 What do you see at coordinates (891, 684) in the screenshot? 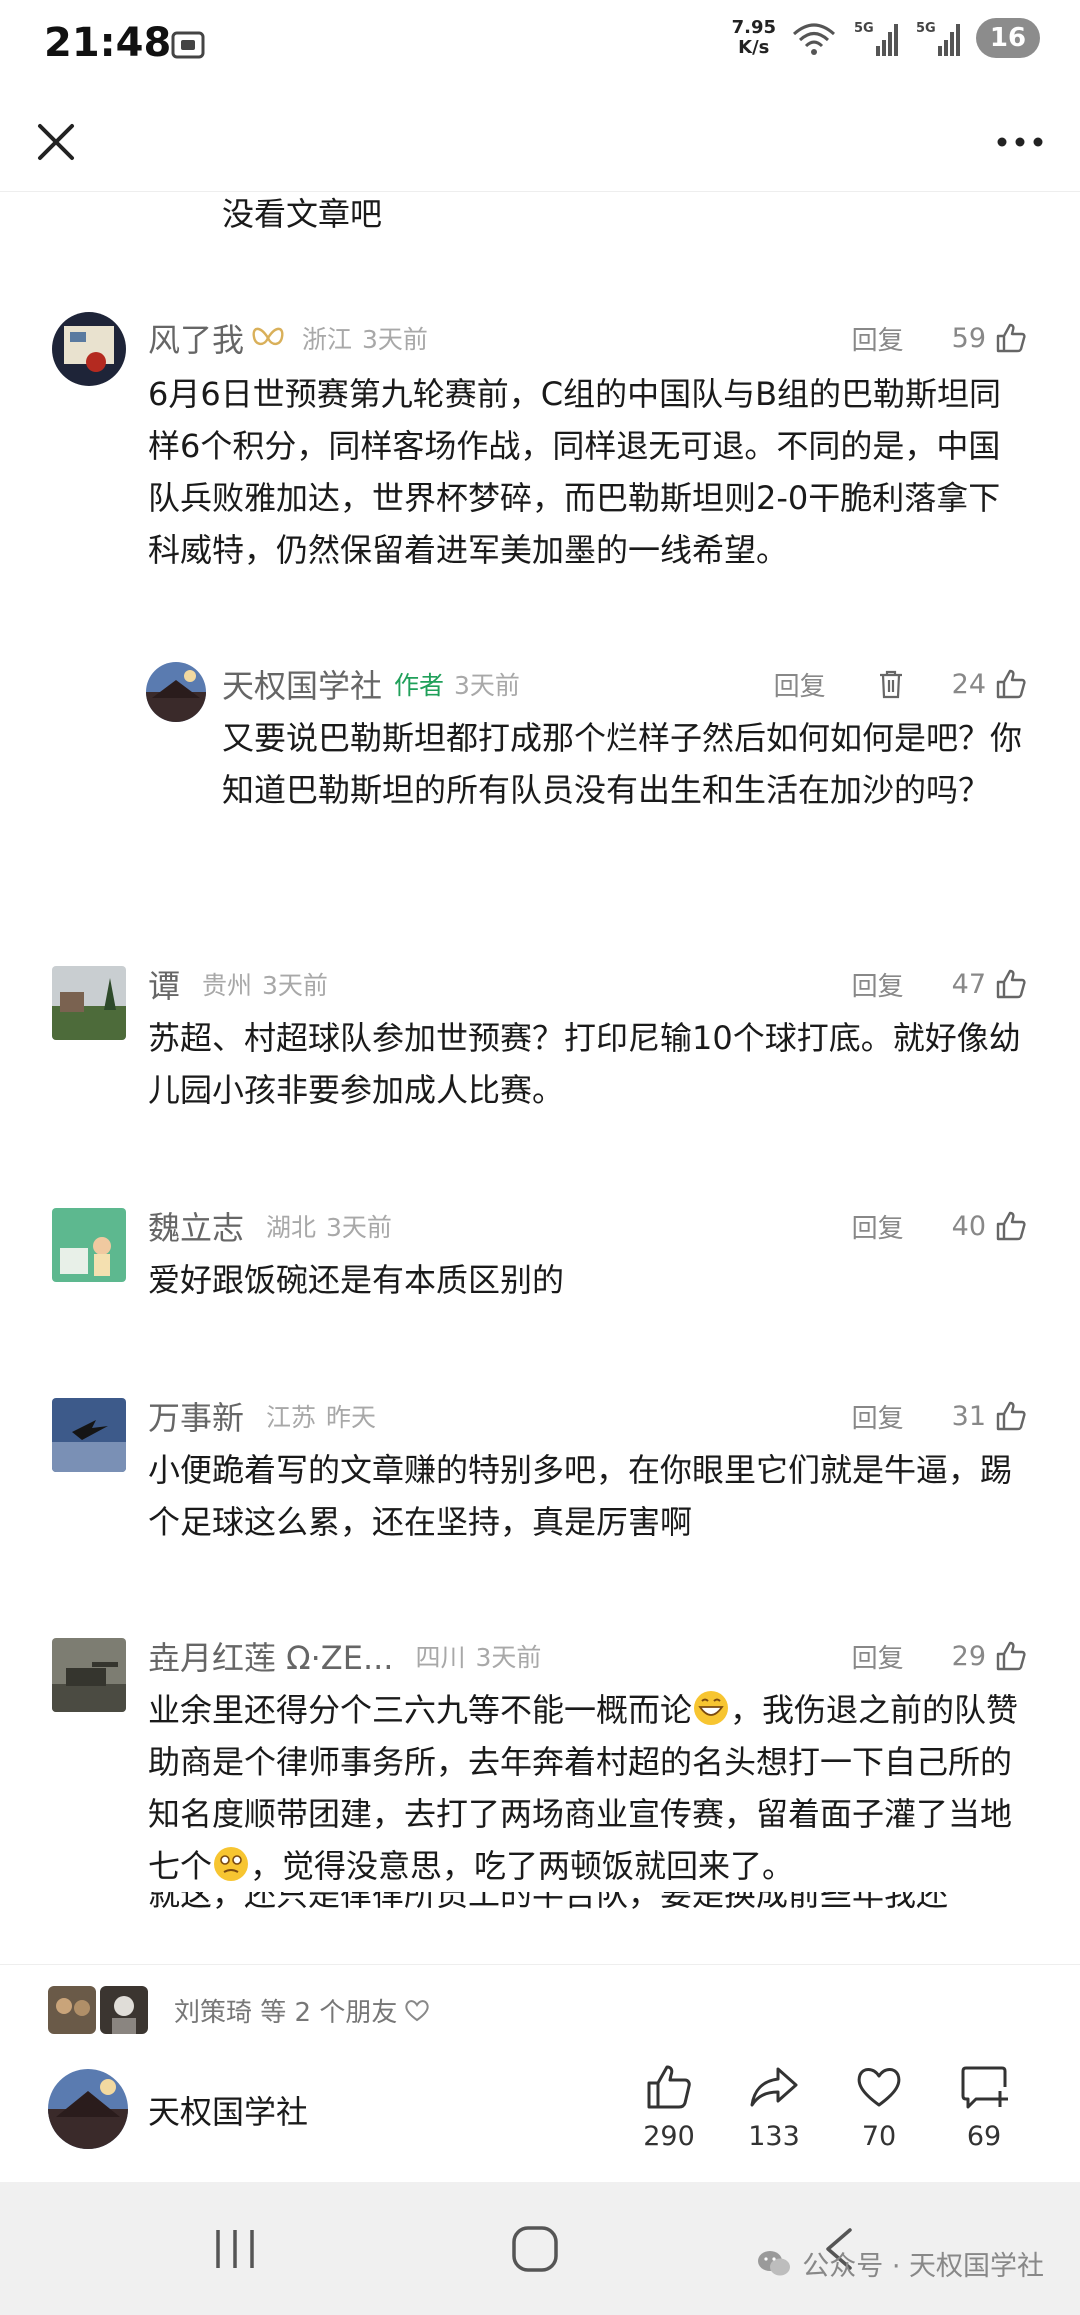
I see `delete-icon` at bounding box center [891, 684].